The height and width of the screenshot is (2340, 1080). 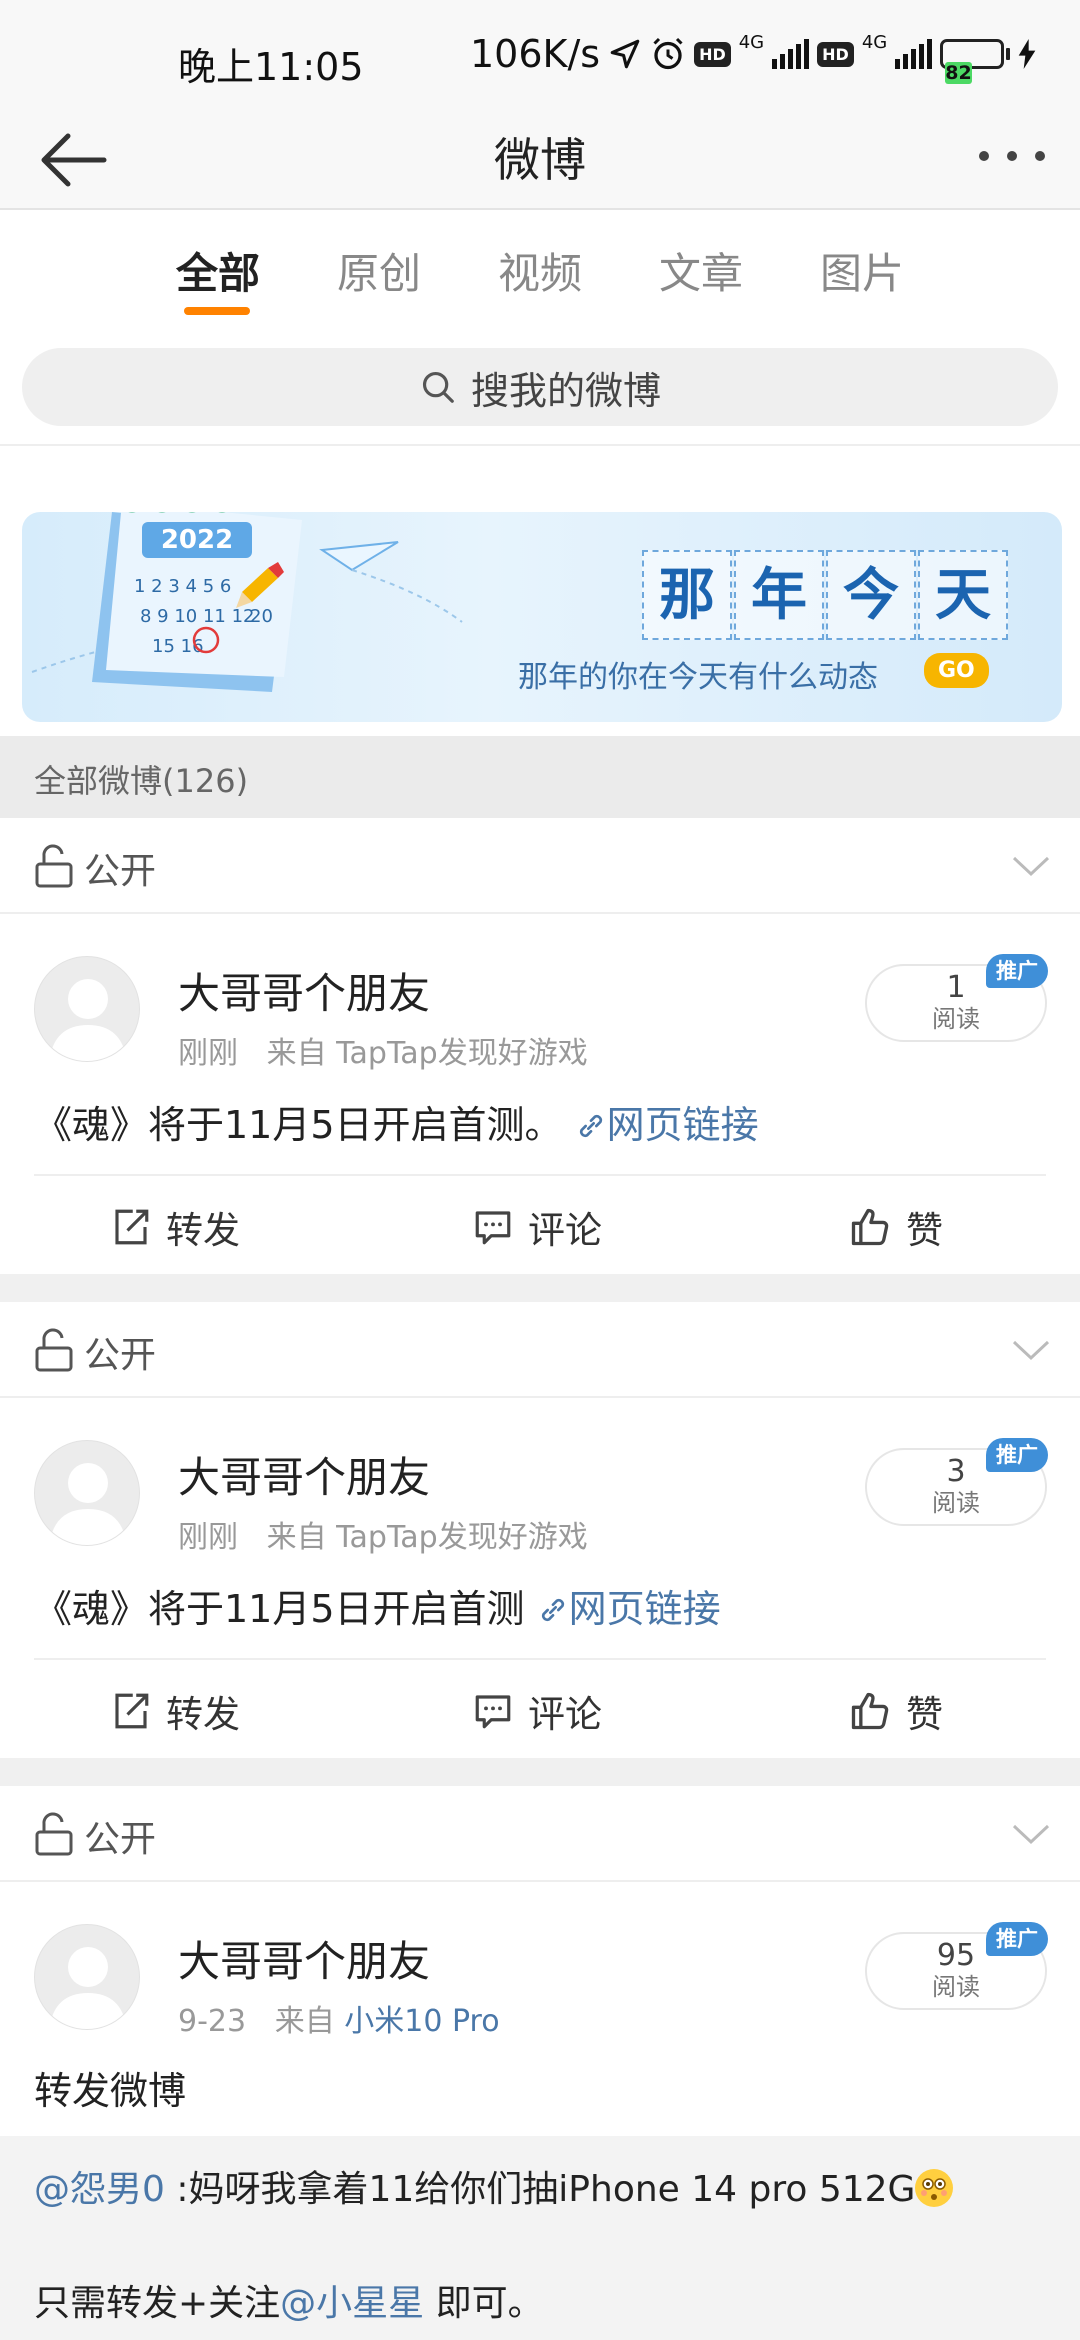 I want to click on tab-original: 原创, so click(x=379, y=270).